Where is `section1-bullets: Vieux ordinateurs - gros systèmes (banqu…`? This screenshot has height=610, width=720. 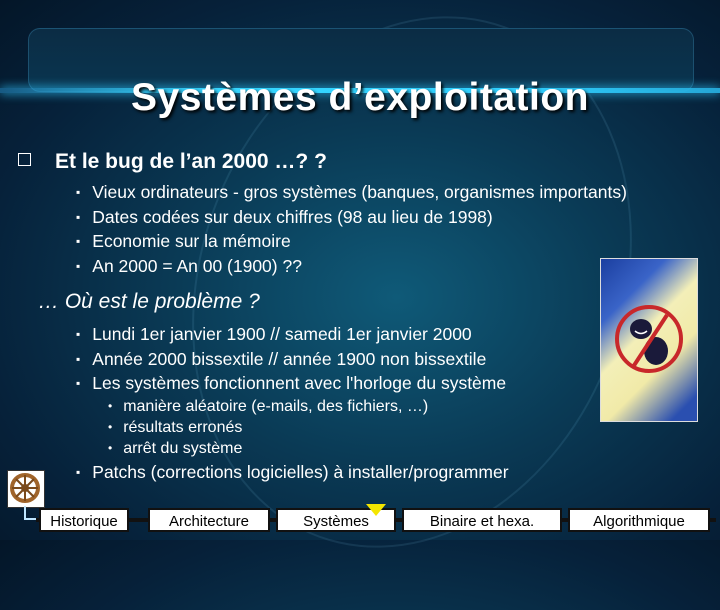
section1-bullets: Vieux ordinateurs - gros systèmes (banqu… is located at coordinates (351, 229).